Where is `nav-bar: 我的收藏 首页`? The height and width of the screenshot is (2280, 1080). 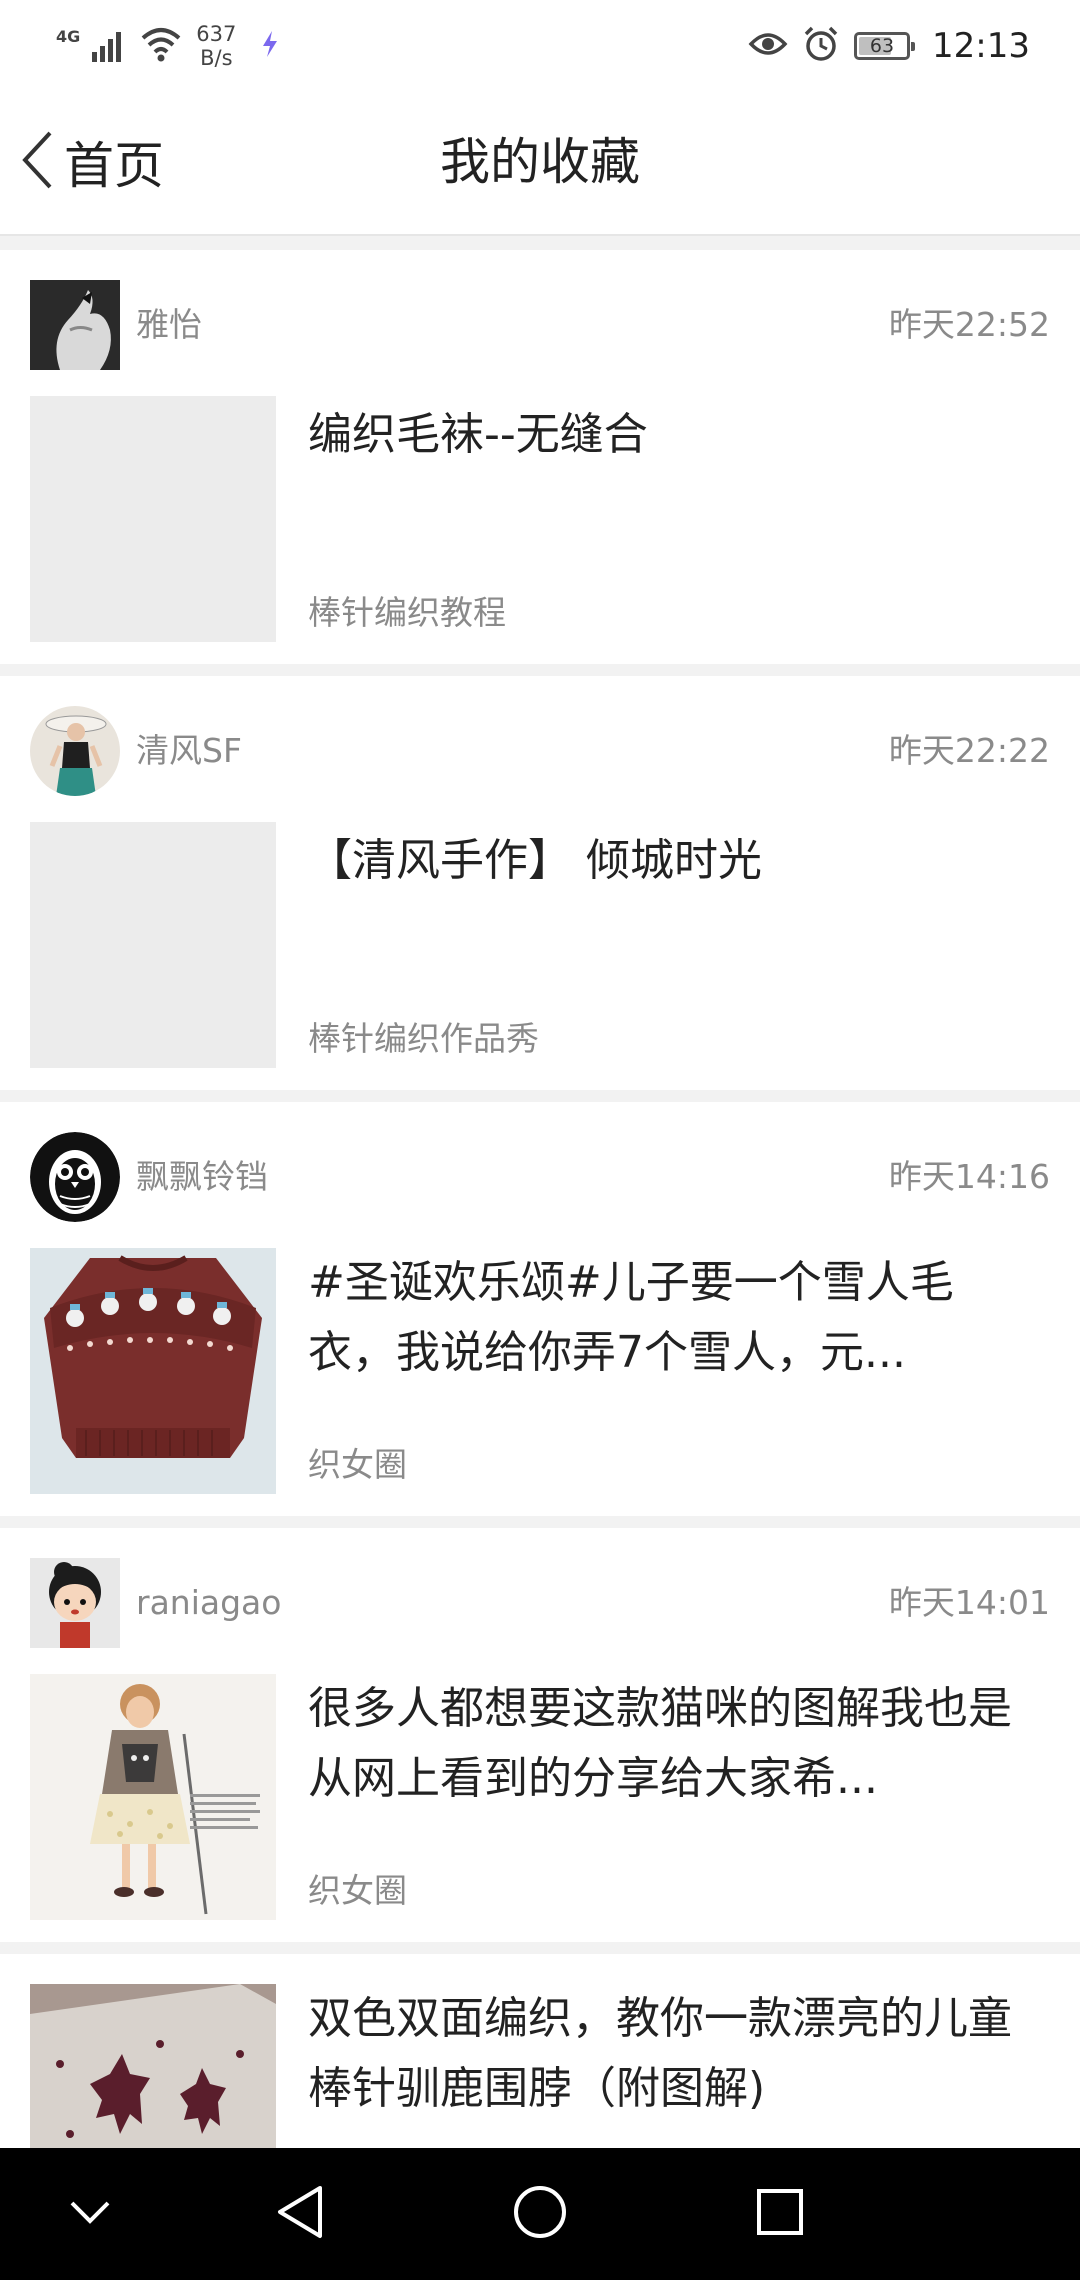
nav-bar: 我的收藏 首页 is located at coordinates (540, 164).